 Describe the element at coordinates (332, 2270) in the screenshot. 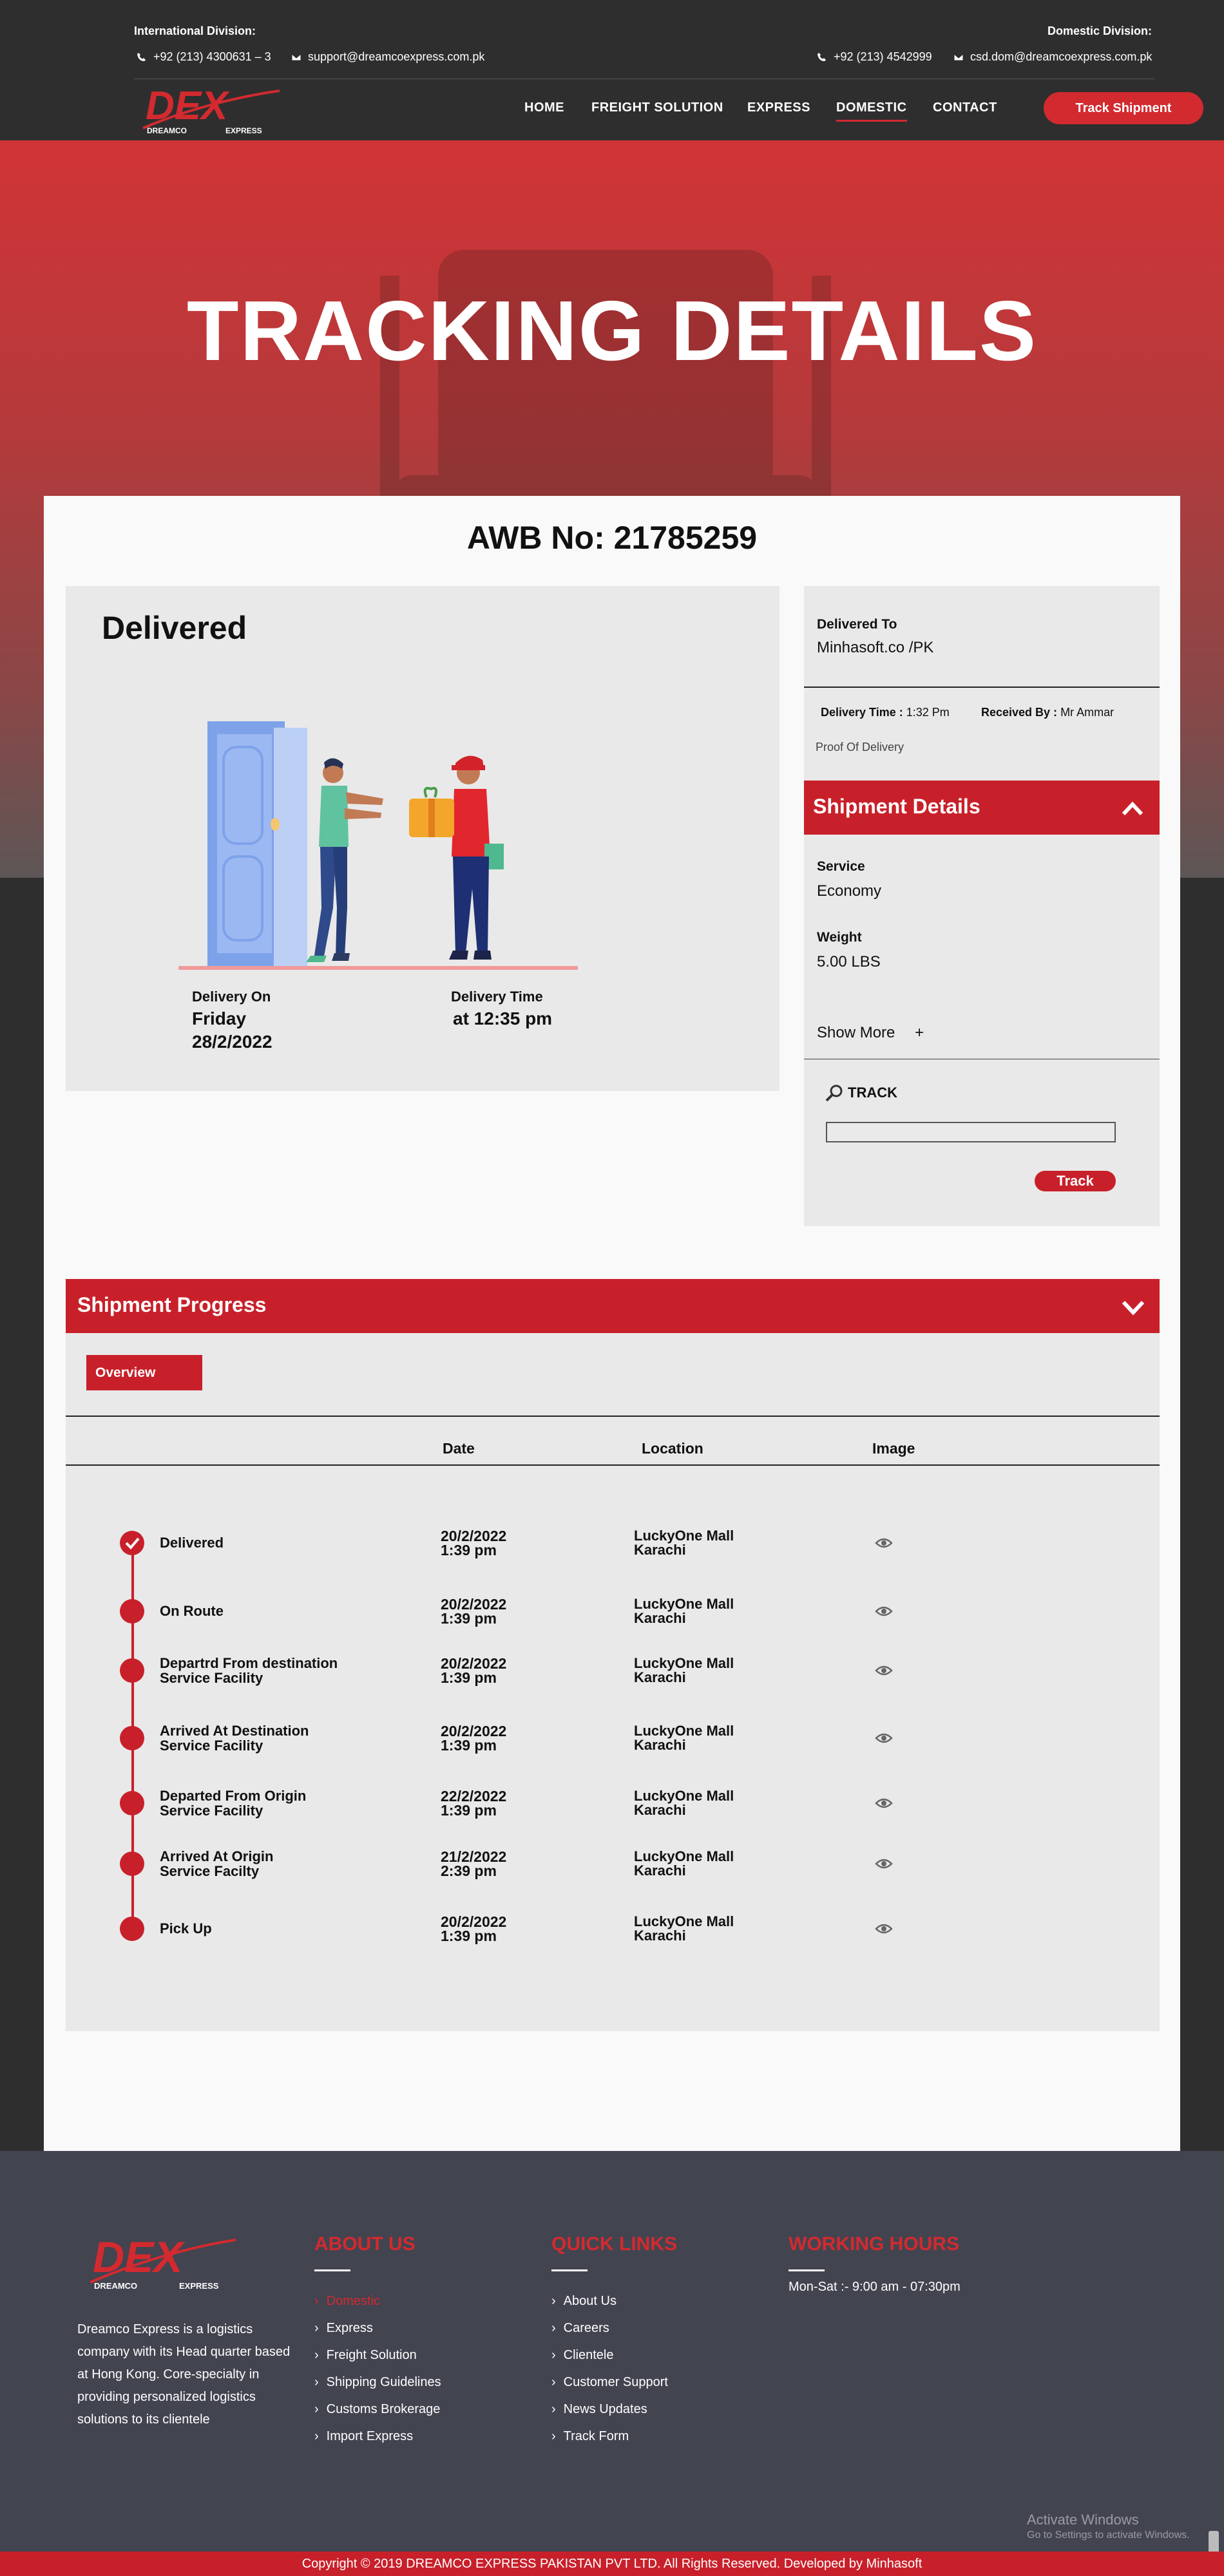

I see `footer-about-underline` at that location.